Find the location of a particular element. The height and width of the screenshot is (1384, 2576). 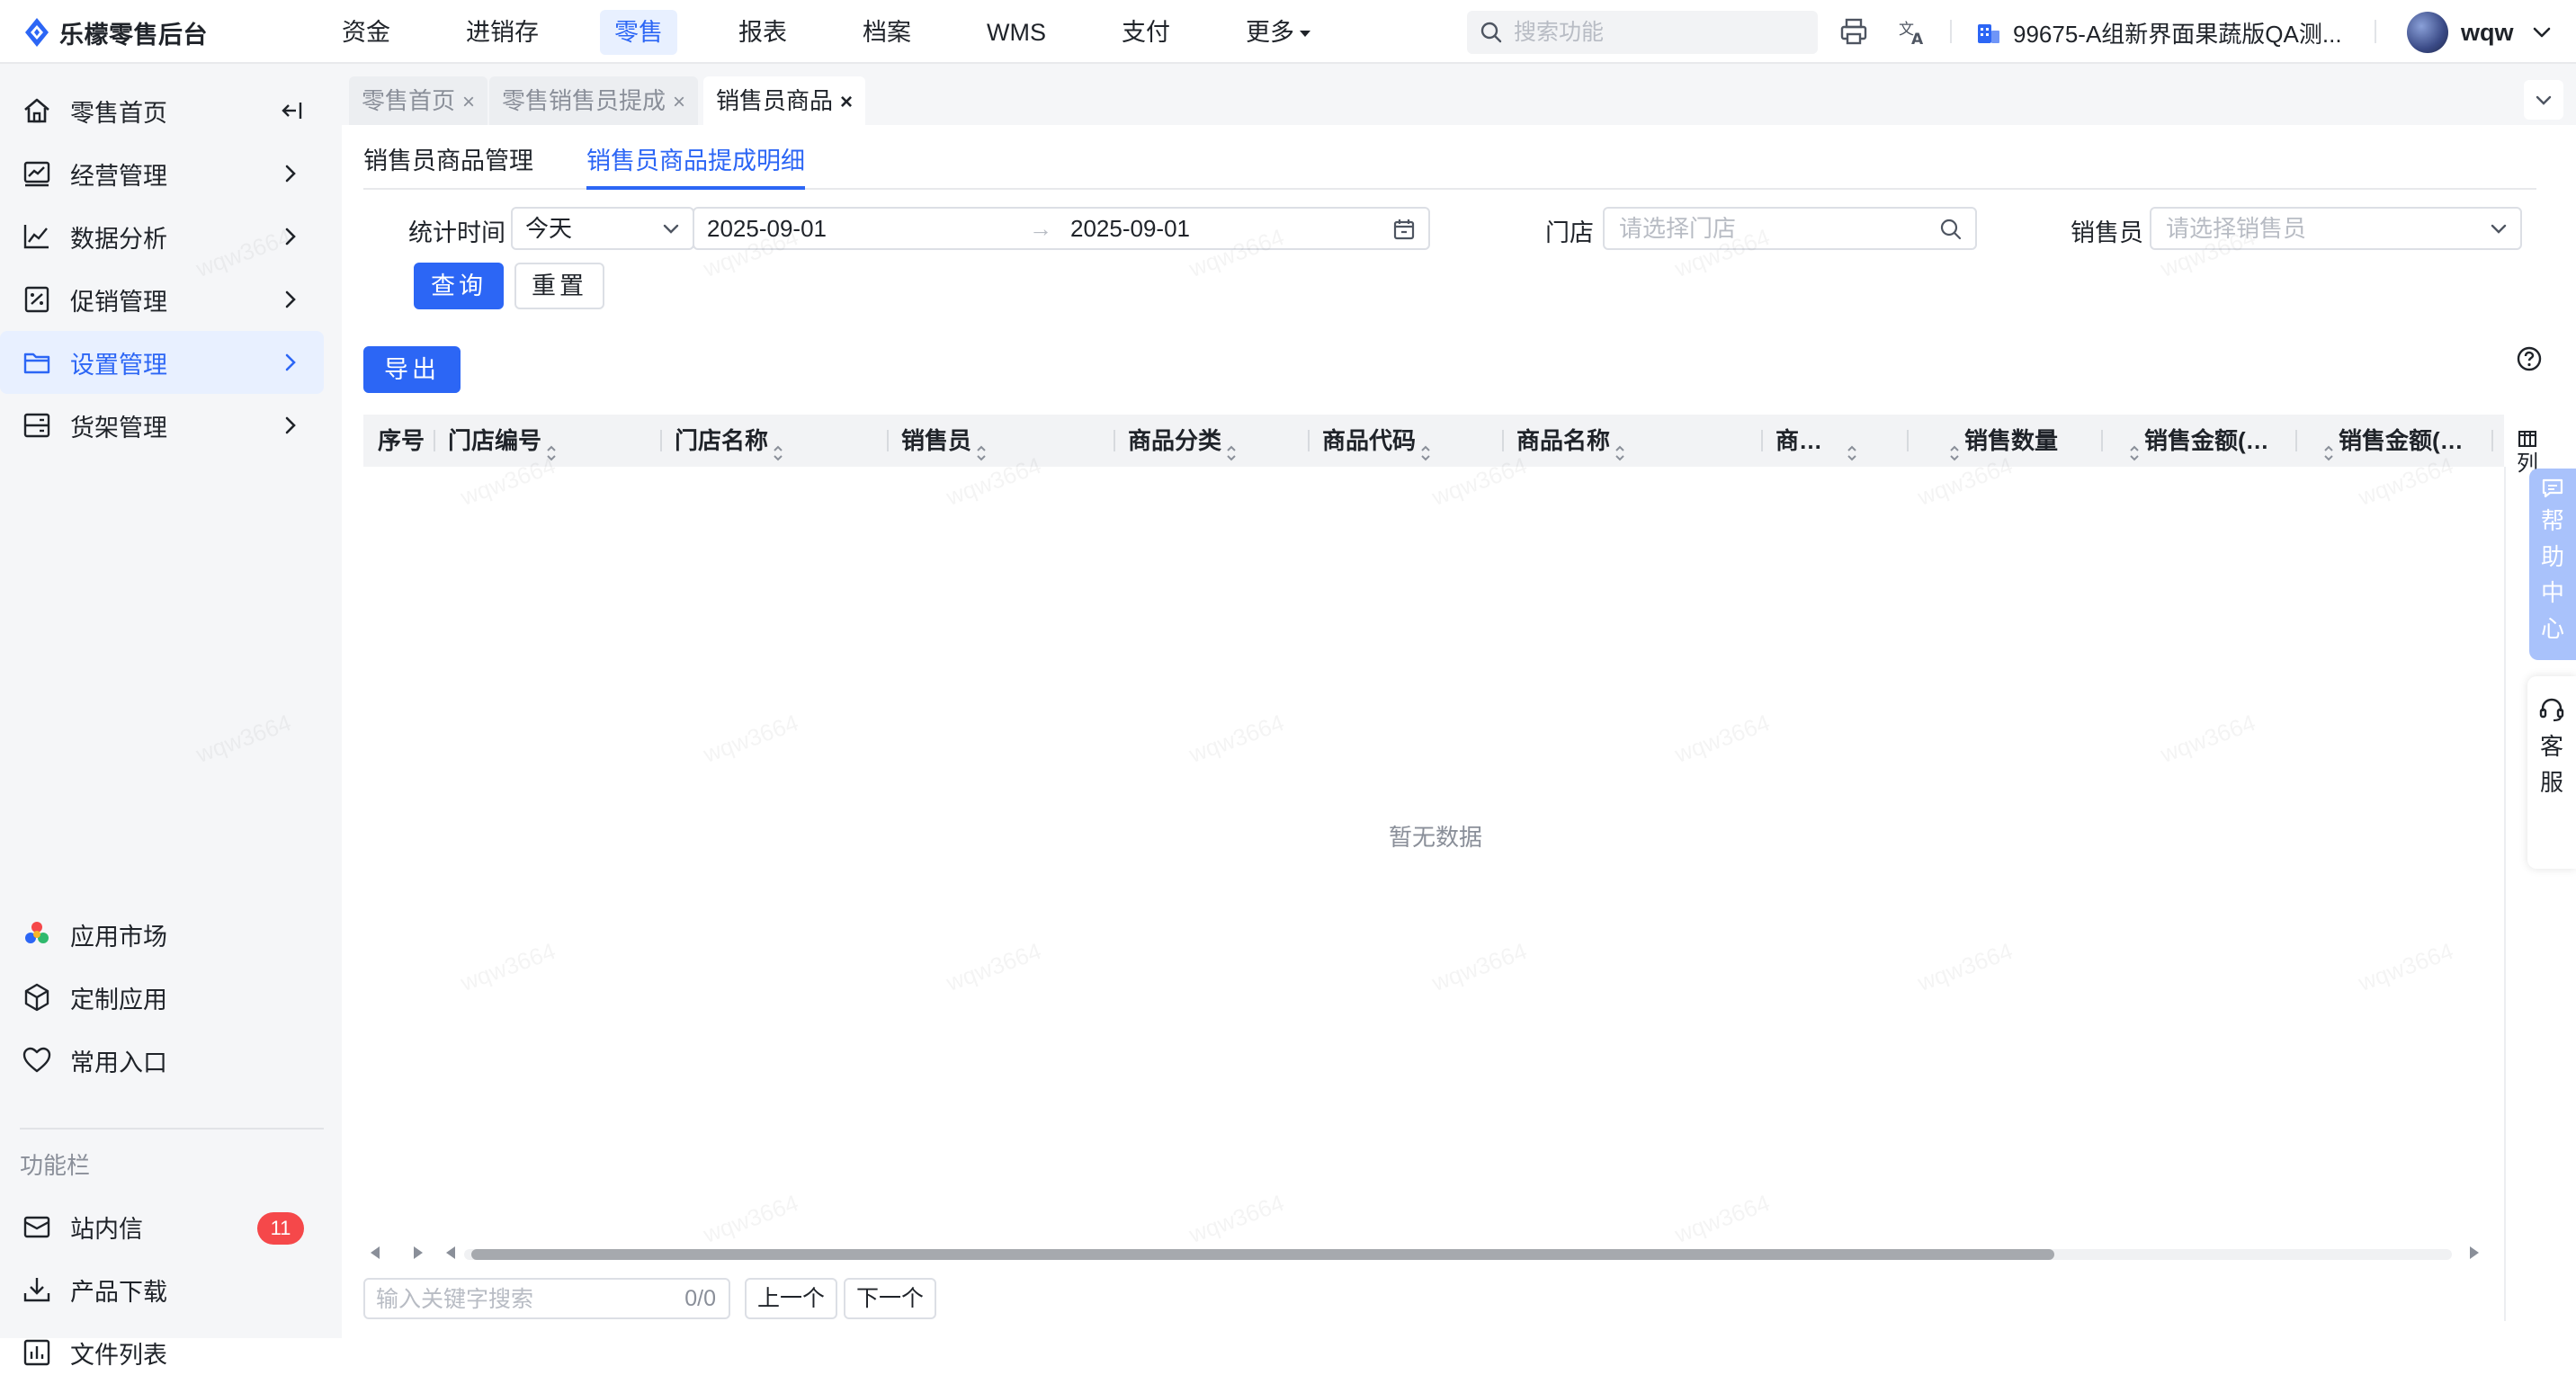

sidebar-item-retail-home: 零售首页 is located at coordinates (162, 110).